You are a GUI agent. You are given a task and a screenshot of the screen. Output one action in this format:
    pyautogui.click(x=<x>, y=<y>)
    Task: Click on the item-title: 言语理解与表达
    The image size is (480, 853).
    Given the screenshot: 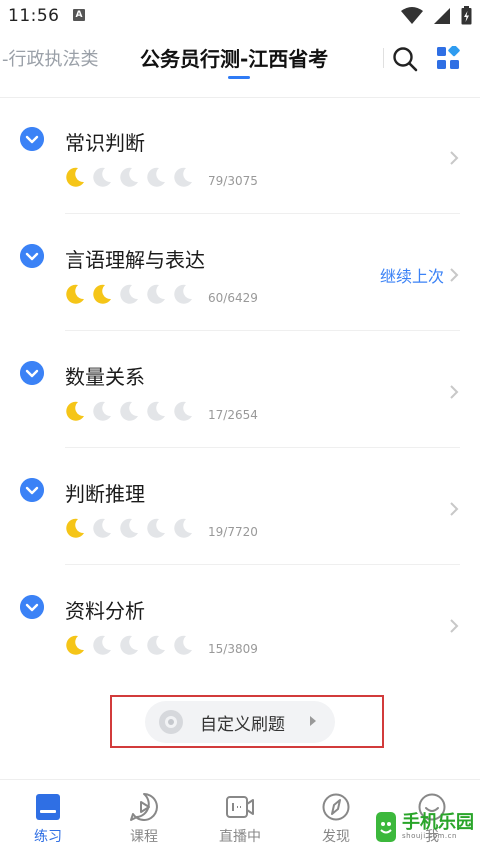 What is the action you would take?
    pyautogui.click(x=135, y=260)
    